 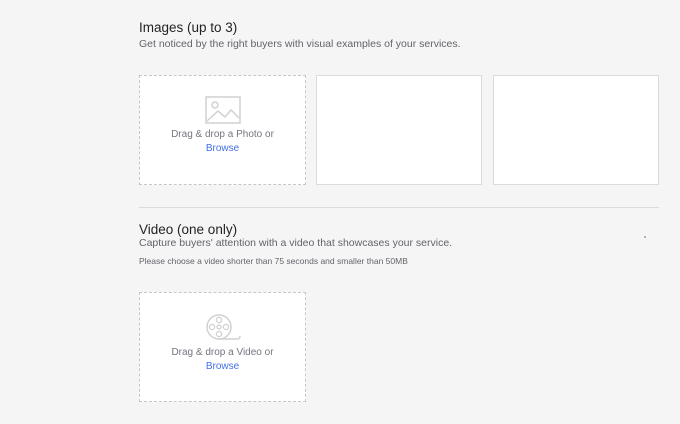 What do you see at coordinates (188, 229) in the screenshot?
I see `video-section-title: Video (one only)` at bounding box center [188, 229].